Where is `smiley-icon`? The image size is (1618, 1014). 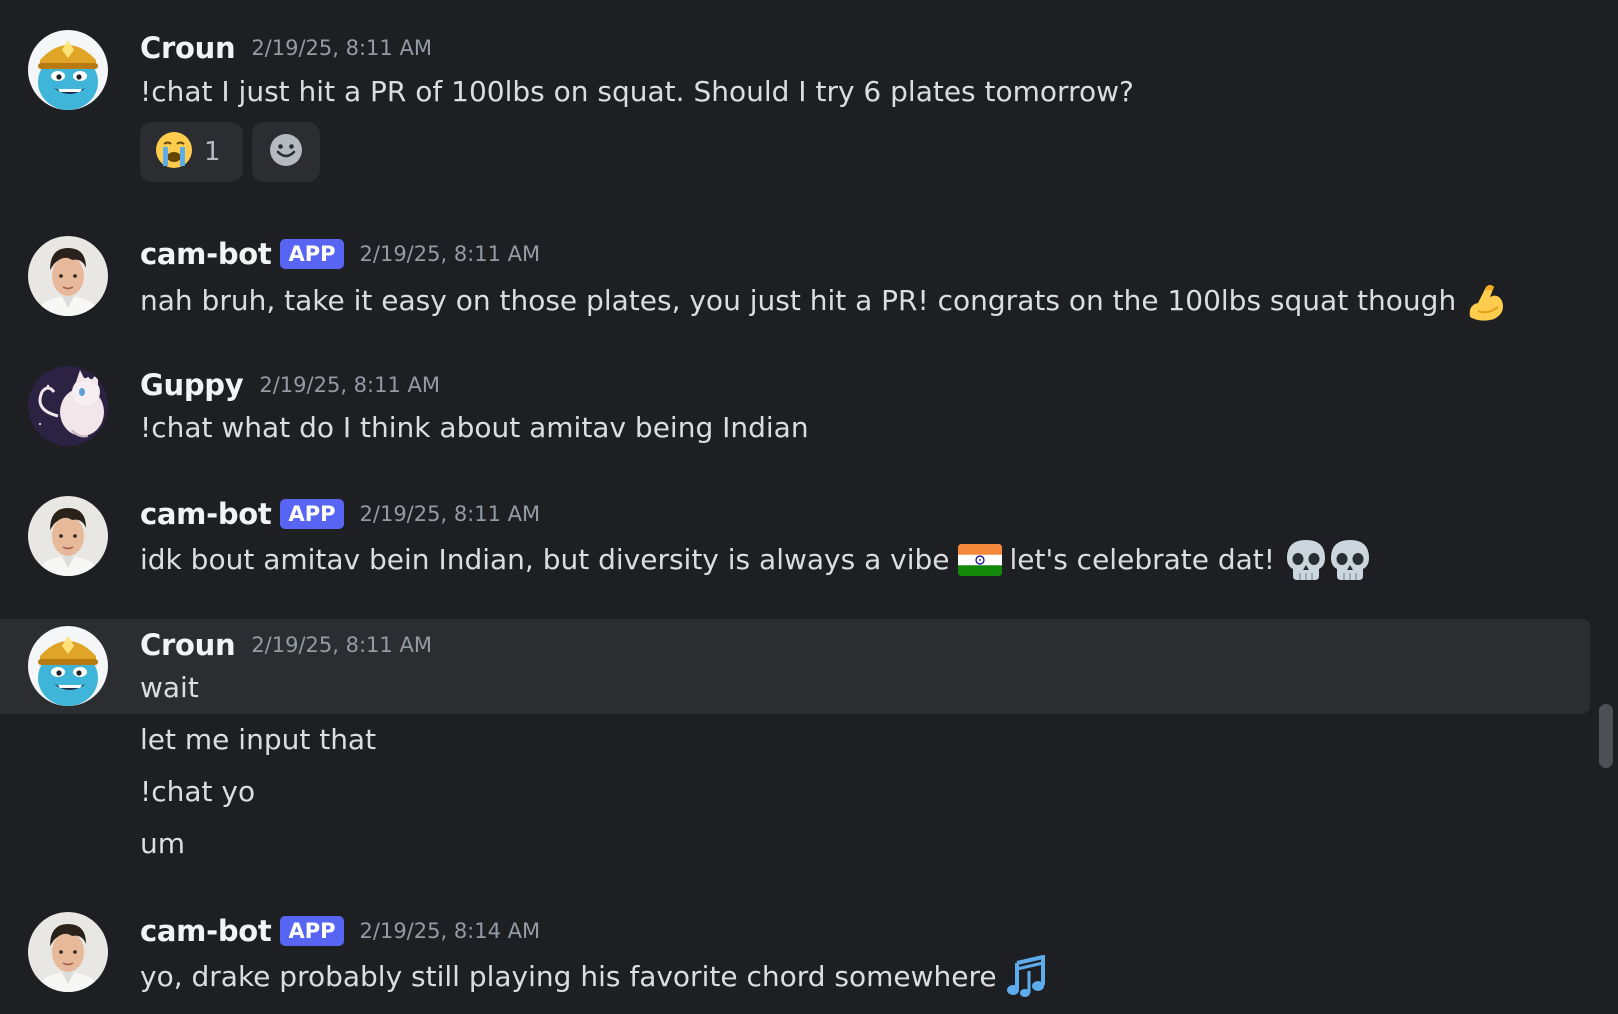
smiley-icon is located at coordinates (286, 152).